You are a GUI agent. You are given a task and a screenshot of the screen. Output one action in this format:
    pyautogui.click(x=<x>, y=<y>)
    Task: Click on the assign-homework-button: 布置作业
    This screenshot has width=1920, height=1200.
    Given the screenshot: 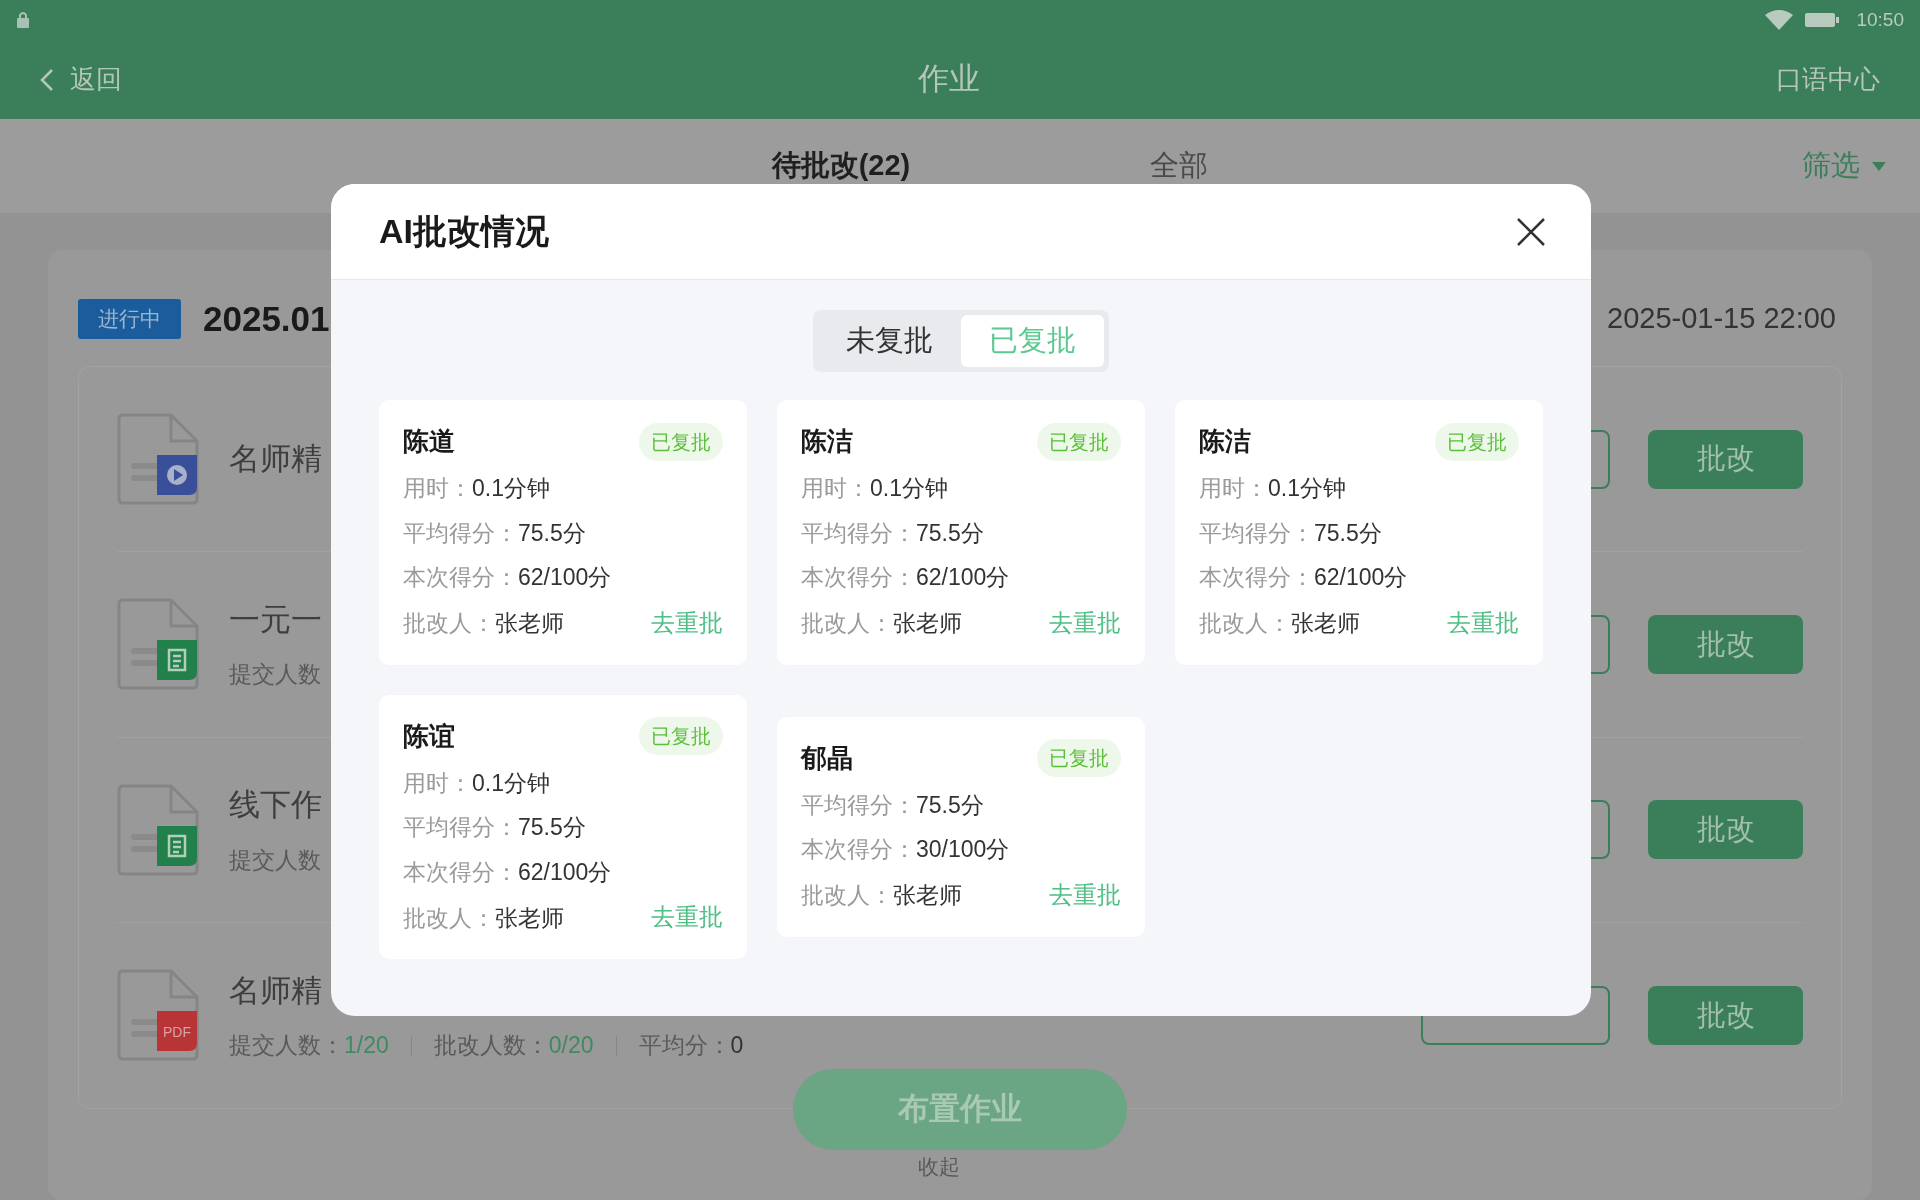 What is the action you would take?
    pyautogui.click(x=960, y=1109)
    